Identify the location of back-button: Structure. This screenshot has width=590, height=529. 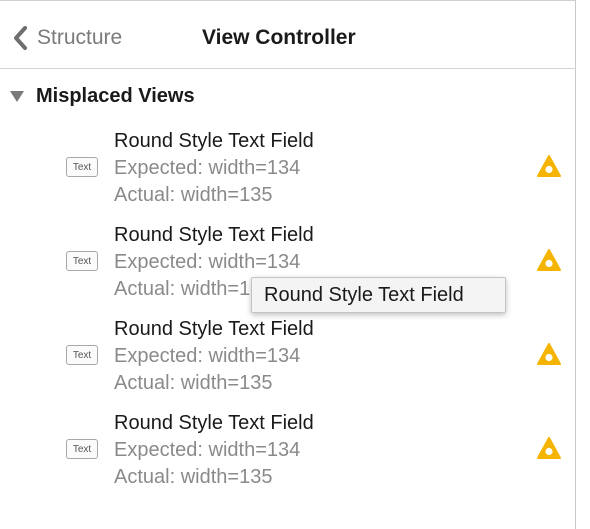
(66, 38).